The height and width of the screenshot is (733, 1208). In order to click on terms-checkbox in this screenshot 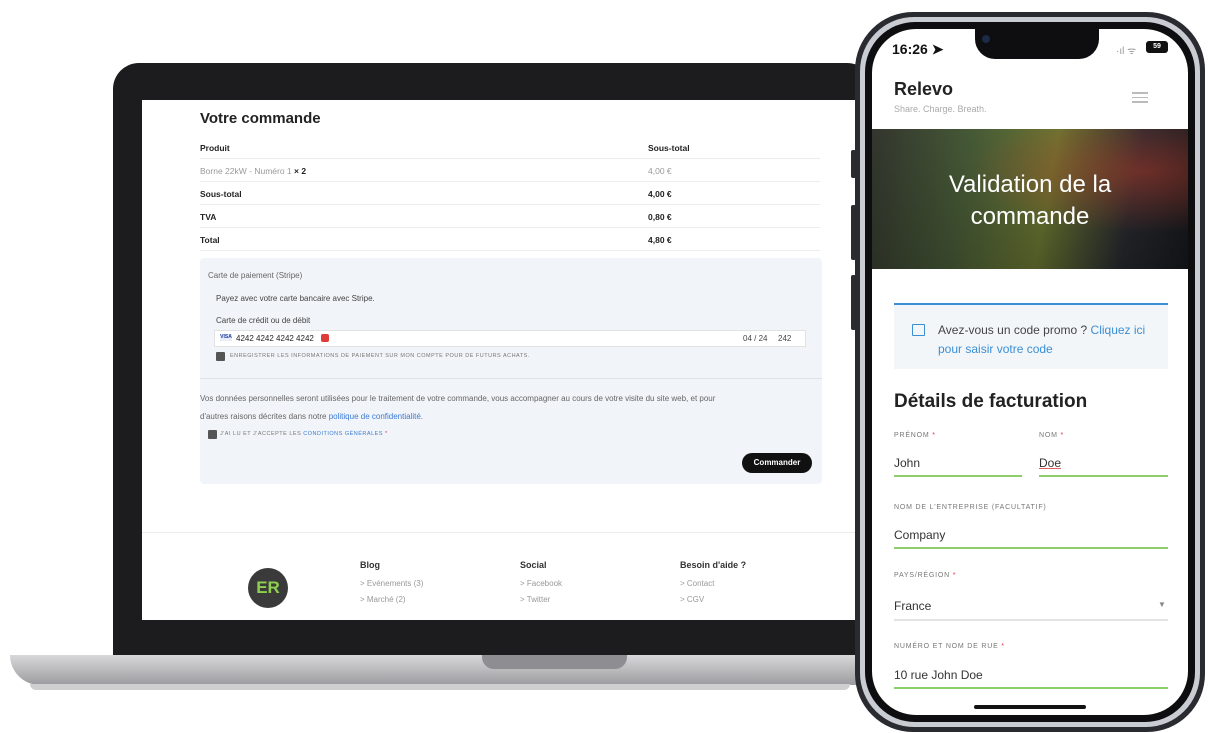, I will do `click(212, 434)`.